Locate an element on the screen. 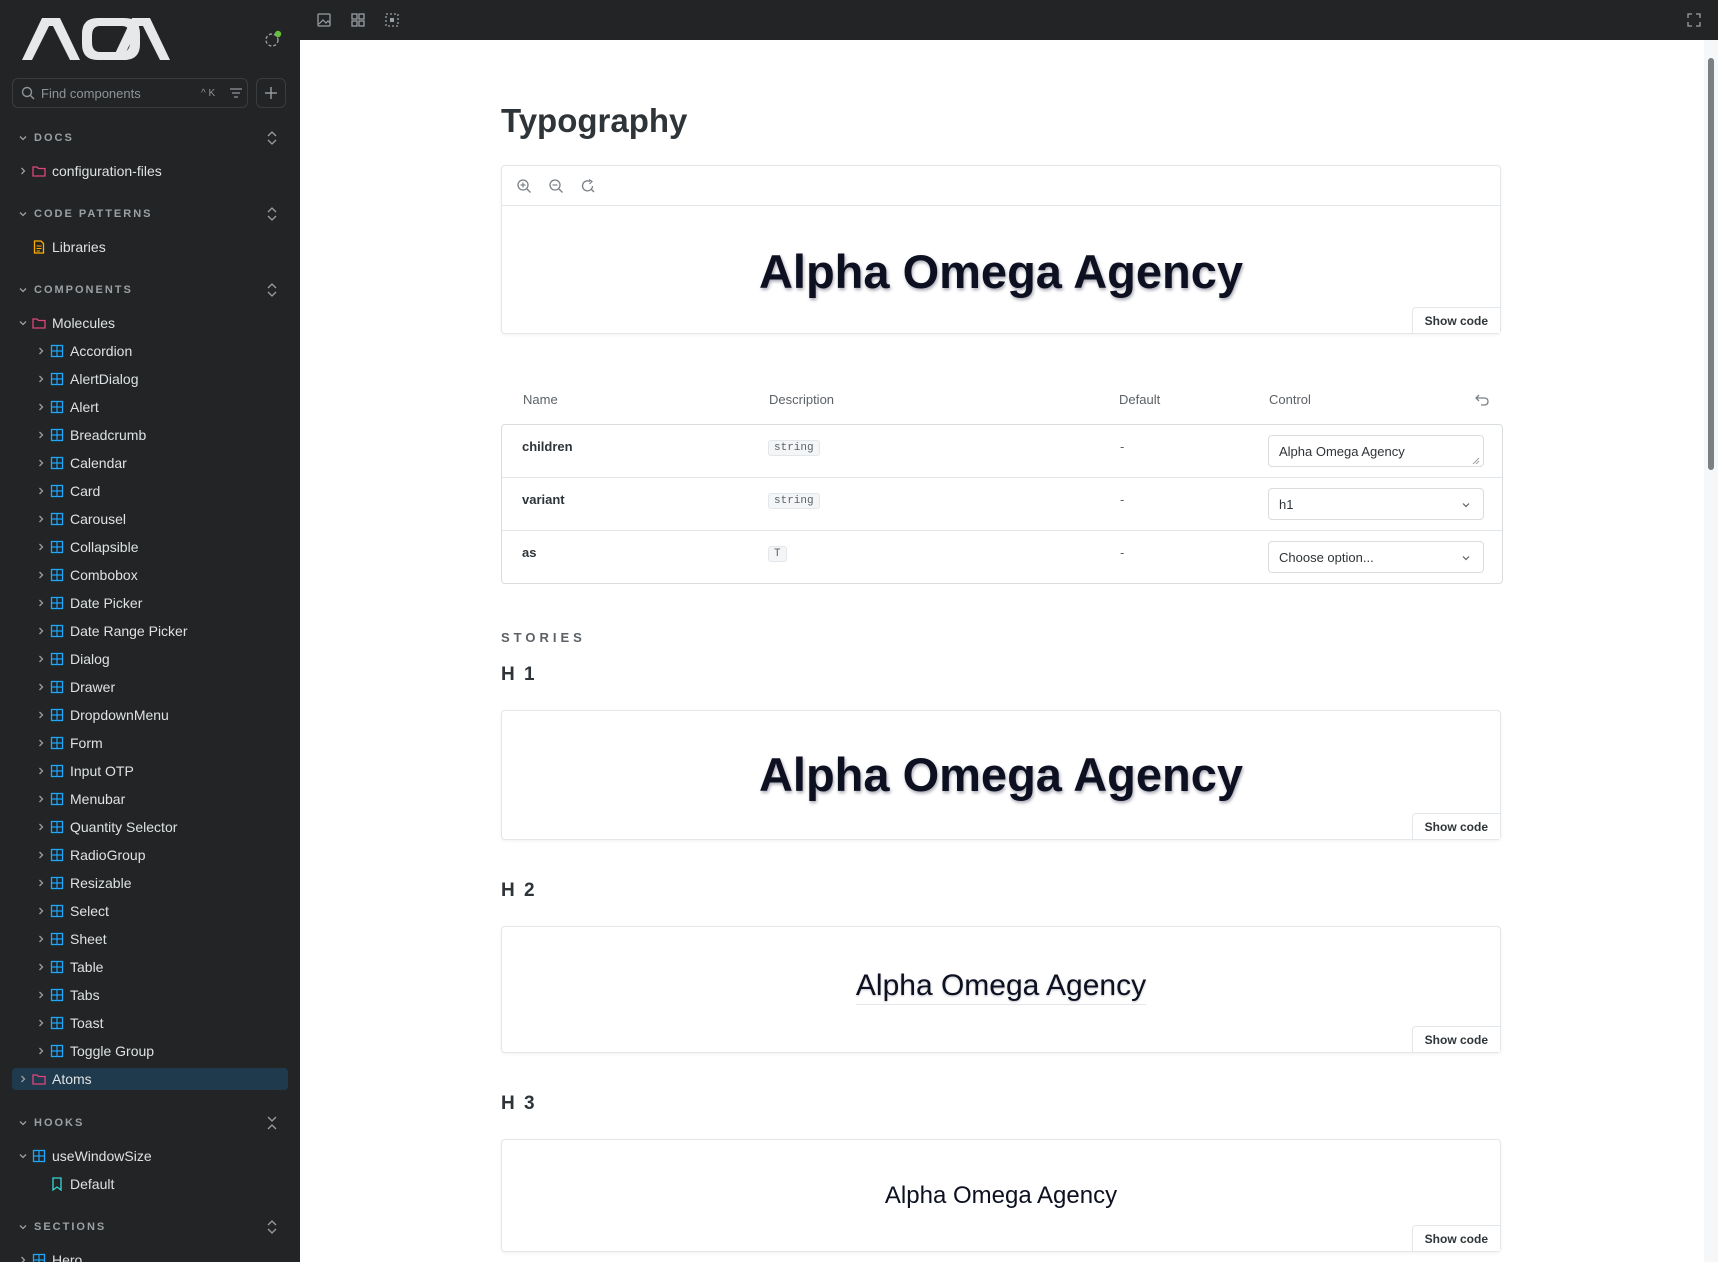 The width and height of the screenshot is (1718, 1262). fullscreen-icon is located at coordinates (1694, 20).